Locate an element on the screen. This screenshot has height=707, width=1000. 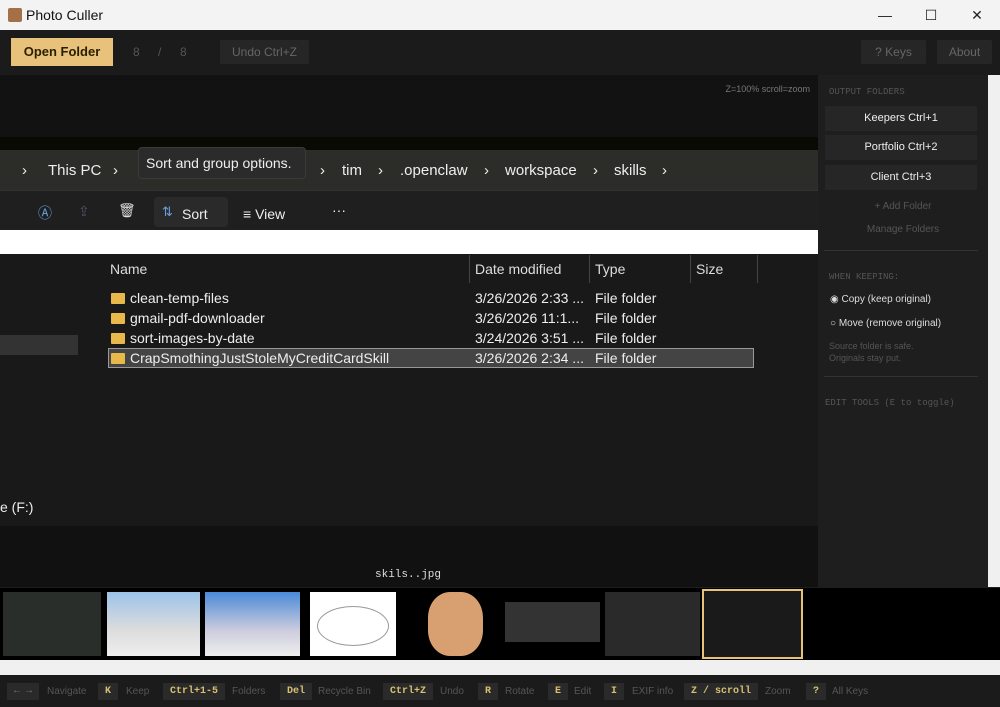
shortcut-label: Undo is located at coordinates (452, 691).